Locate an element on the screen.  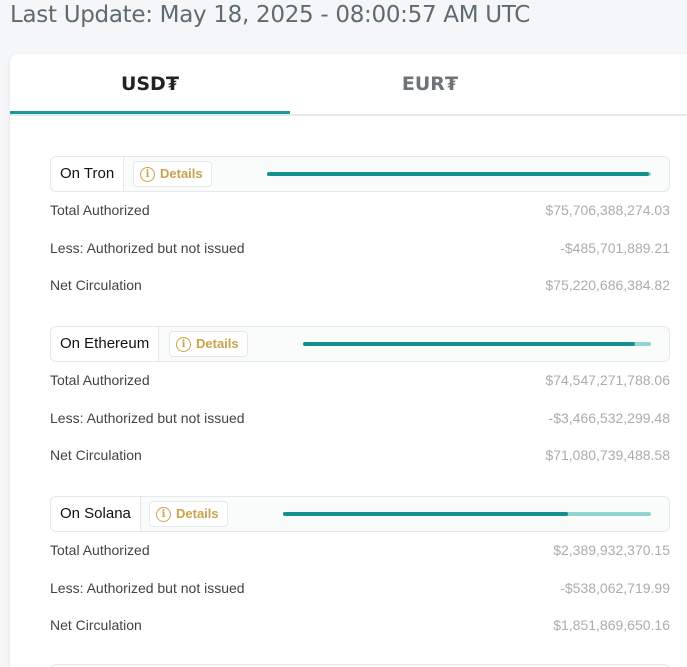
token-tabs: USD₮ EUR₮ C is located at coordinates (348, 85).